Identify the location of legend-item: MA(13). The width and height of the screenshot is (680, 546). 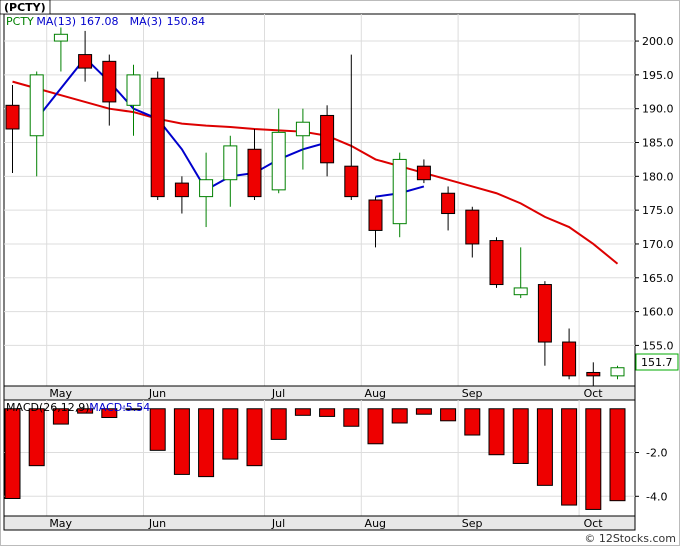
(56, 21).